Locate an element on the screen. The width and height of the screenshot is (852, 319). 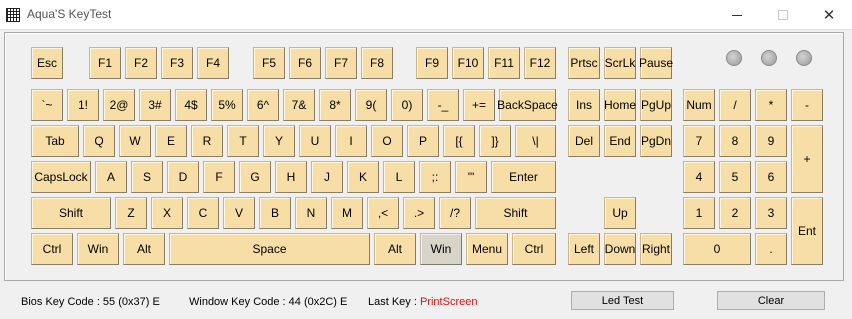
key-o: O is located at coordinates (387, 141).